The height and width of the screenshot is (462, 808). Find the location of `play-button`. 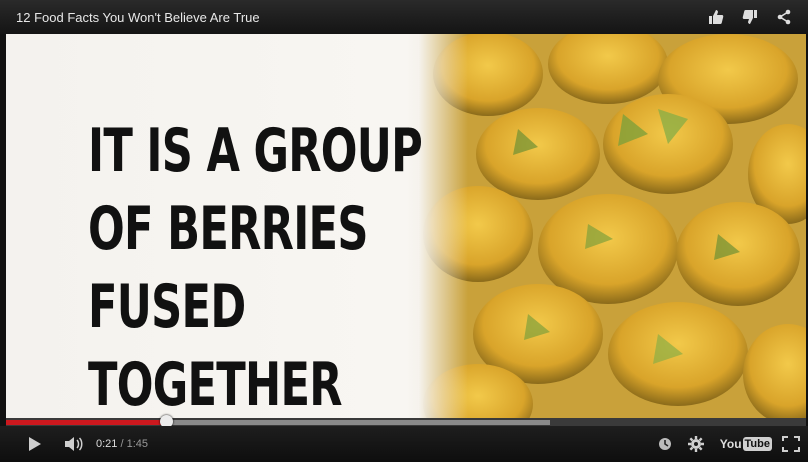

play-button is located at coordinates (34, 444).